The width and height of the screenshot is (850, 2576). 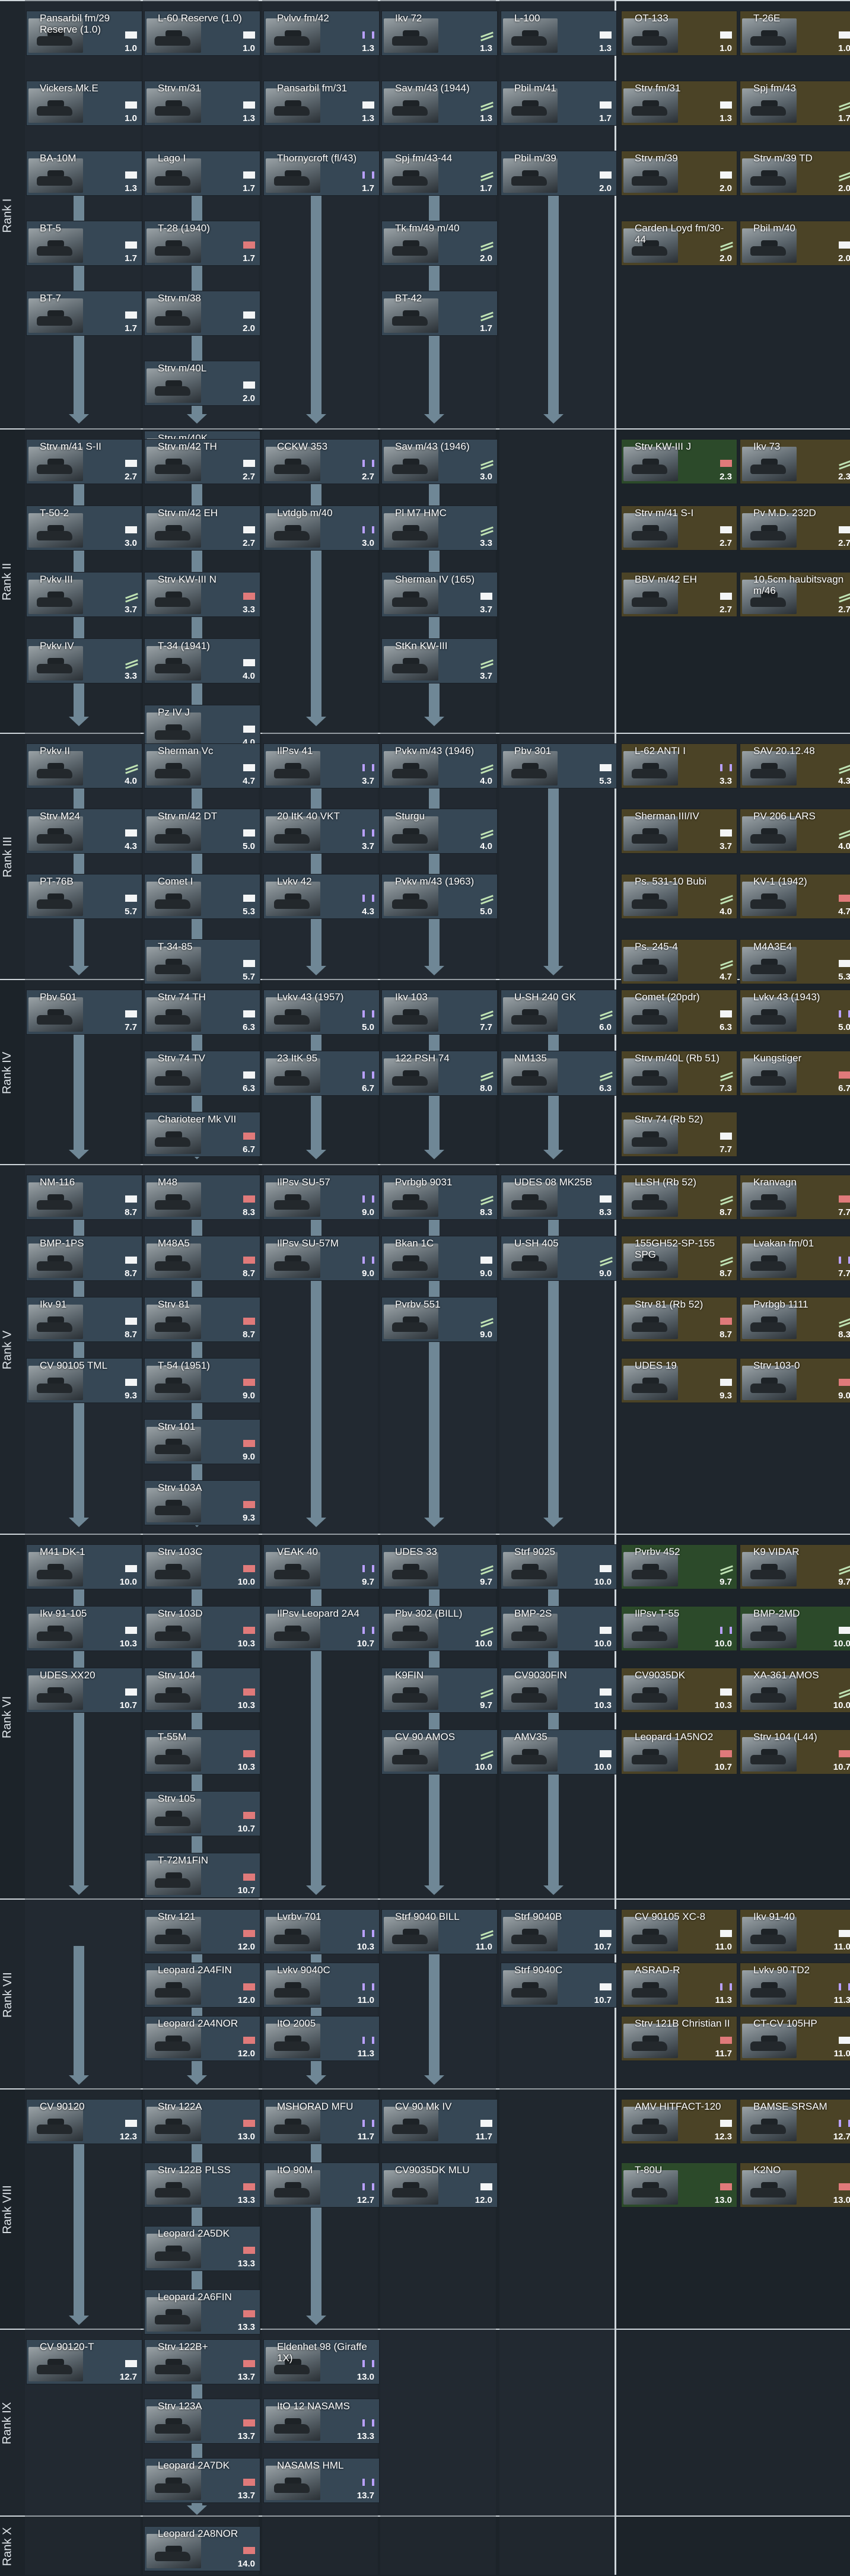 What do you see at coordinates (795, 1073) in the screenshot?
I see `vehicle-card: Kungstiger 6.7` at bounding box center [795, 1073].